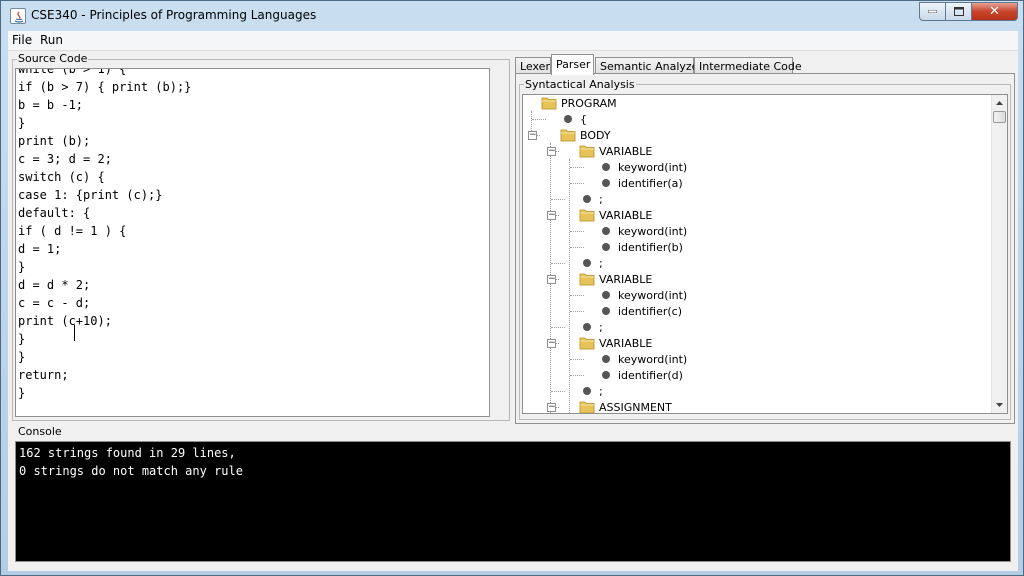  What do you see at coordinates (748, 65) in the screenshot?
I see `tab-intermediate-code: Intermediate Code` at bounding box center [748, 65].